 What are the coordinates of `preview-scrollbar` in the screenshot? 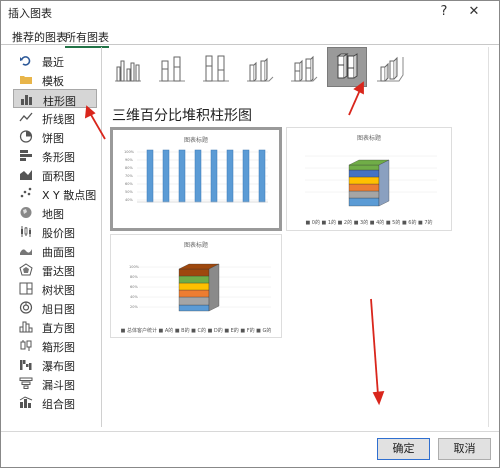 It's located at (492, 237).